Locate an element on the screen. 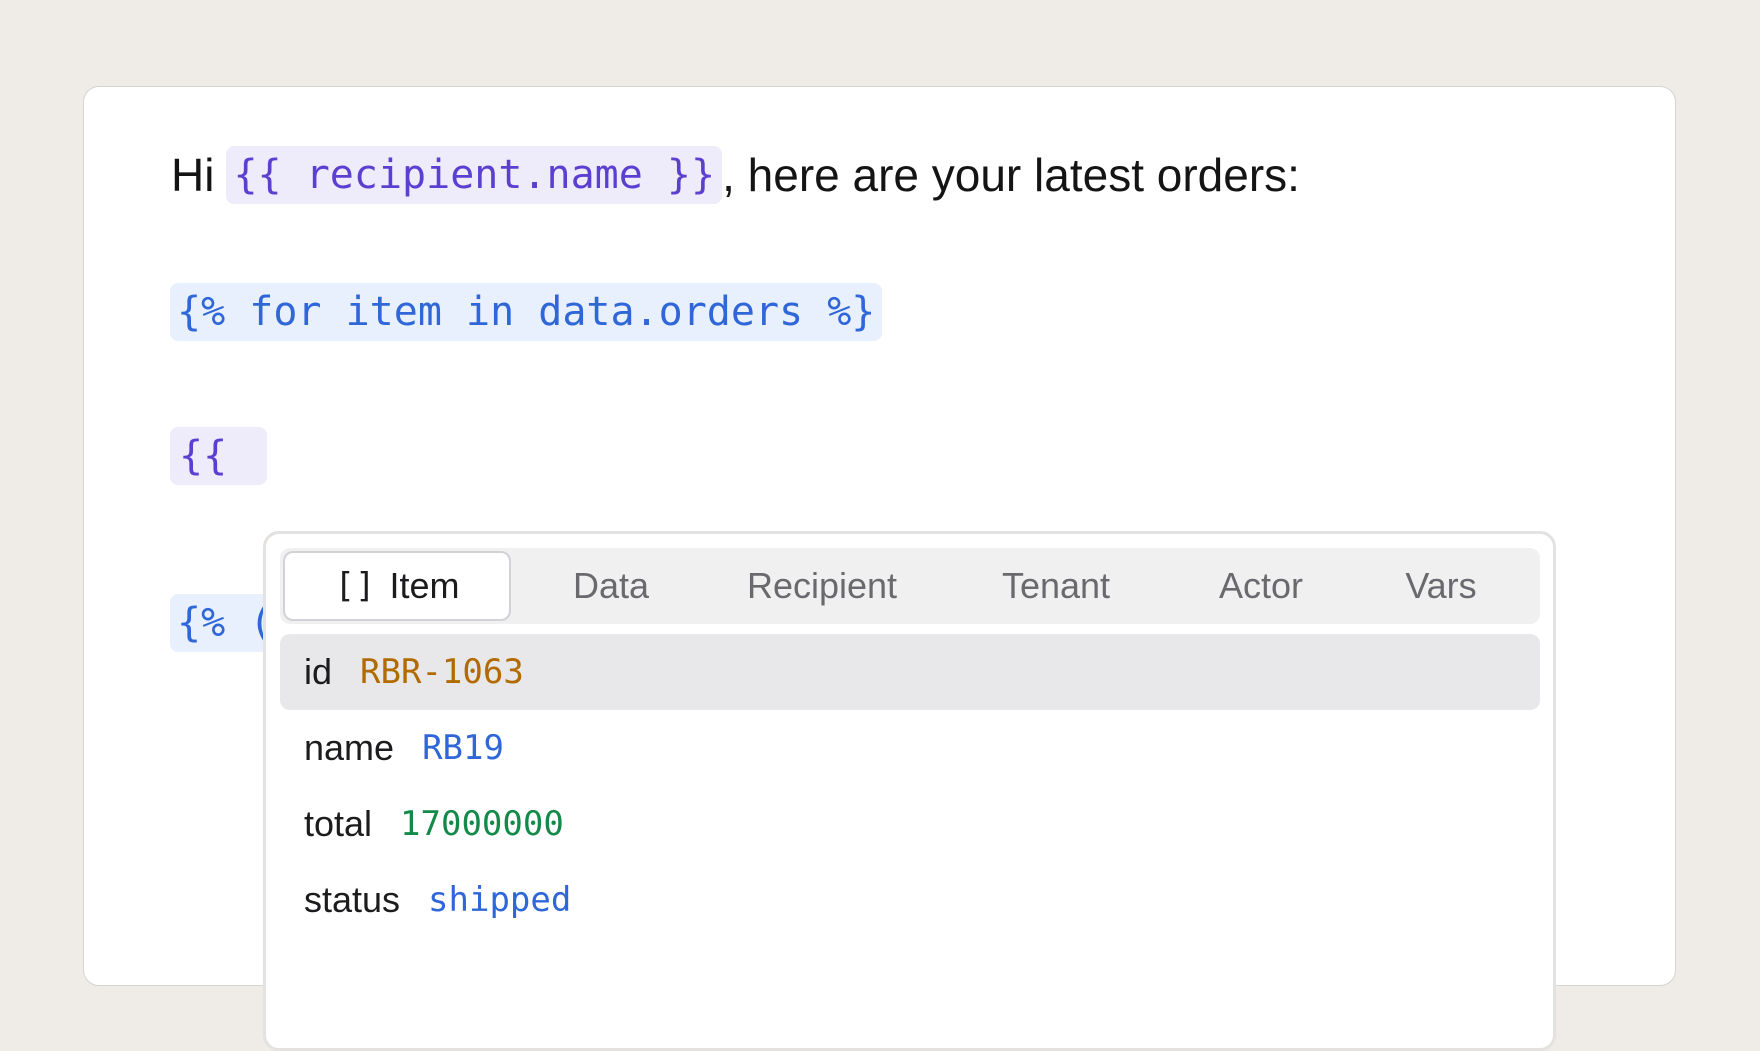  tab-tenant-label: Tenant is located at coordinates (1056, 585).